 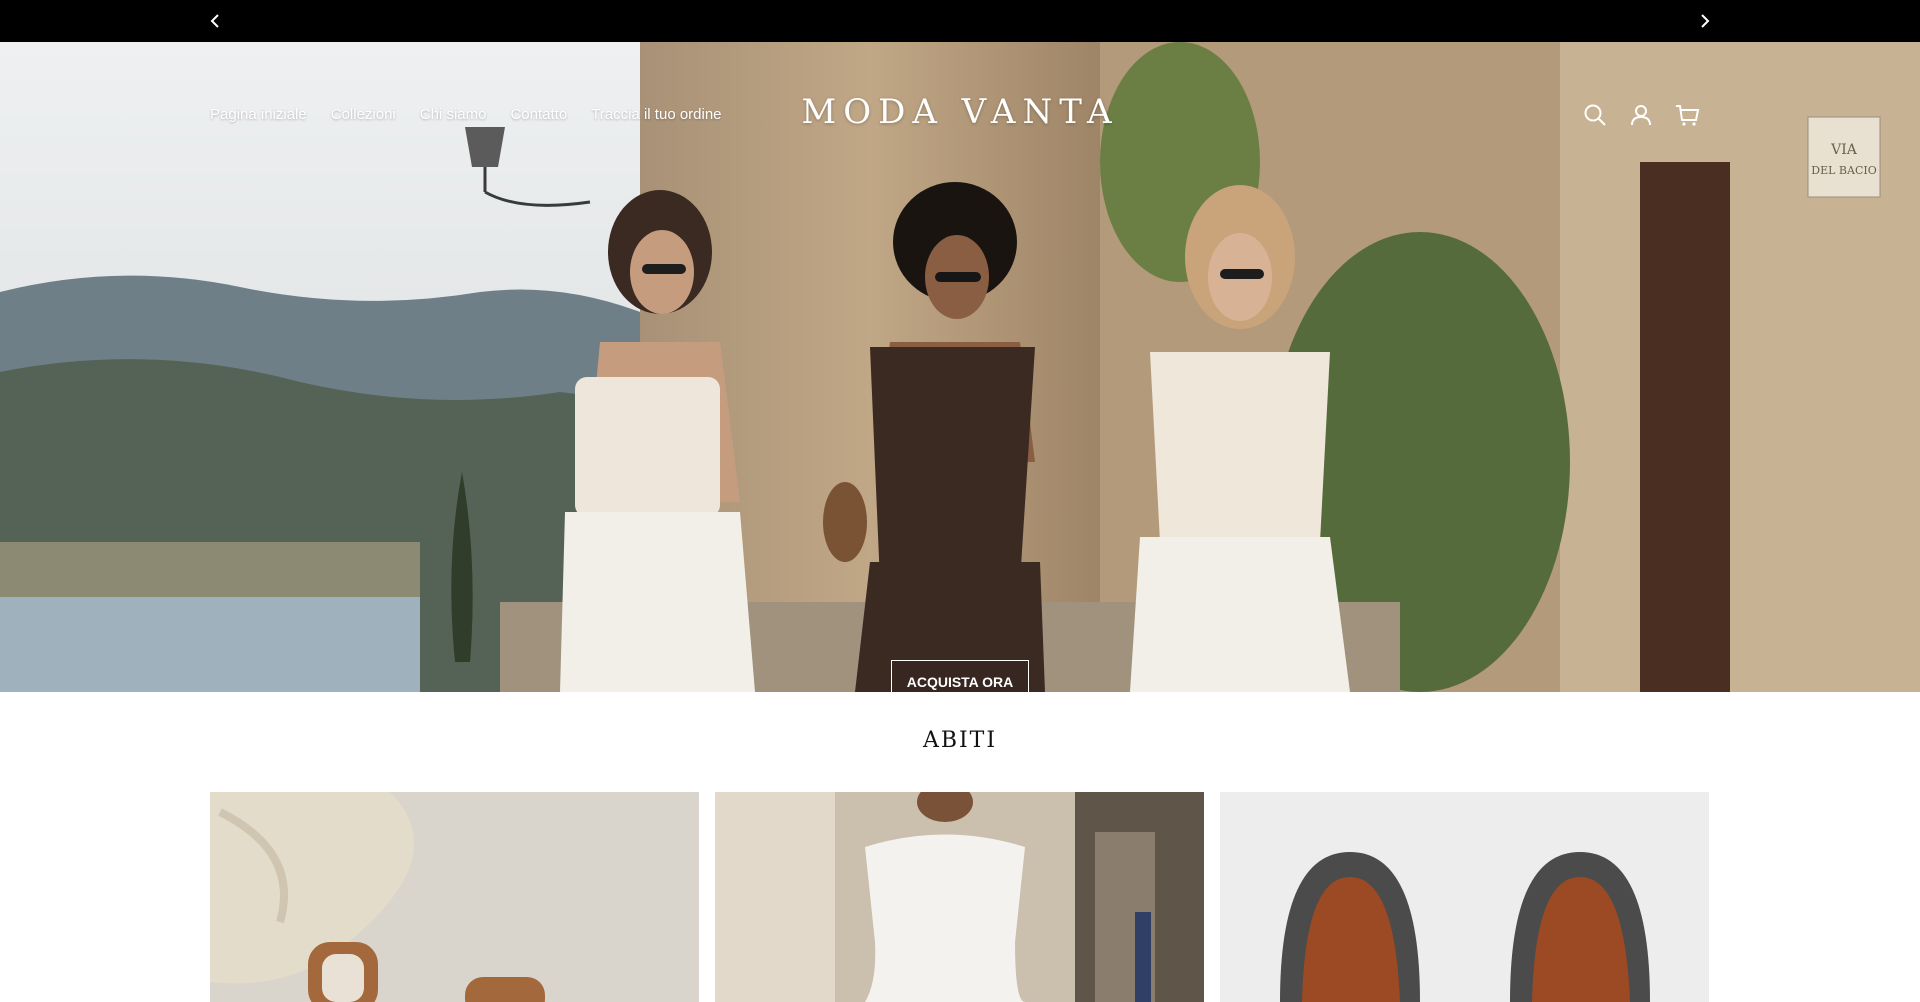 I want to click on product-card-sandals, so click(x=454, y=897).